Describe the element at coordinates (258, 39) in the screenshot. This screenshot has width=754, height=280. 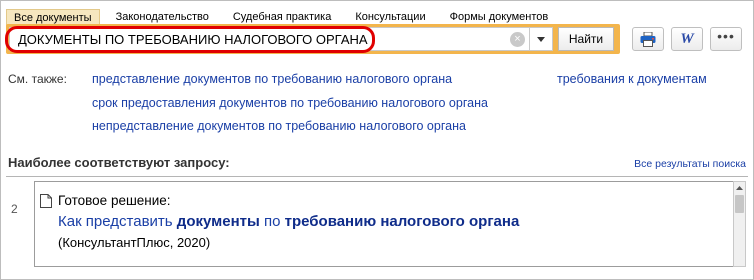
I see `search-input` at that location.